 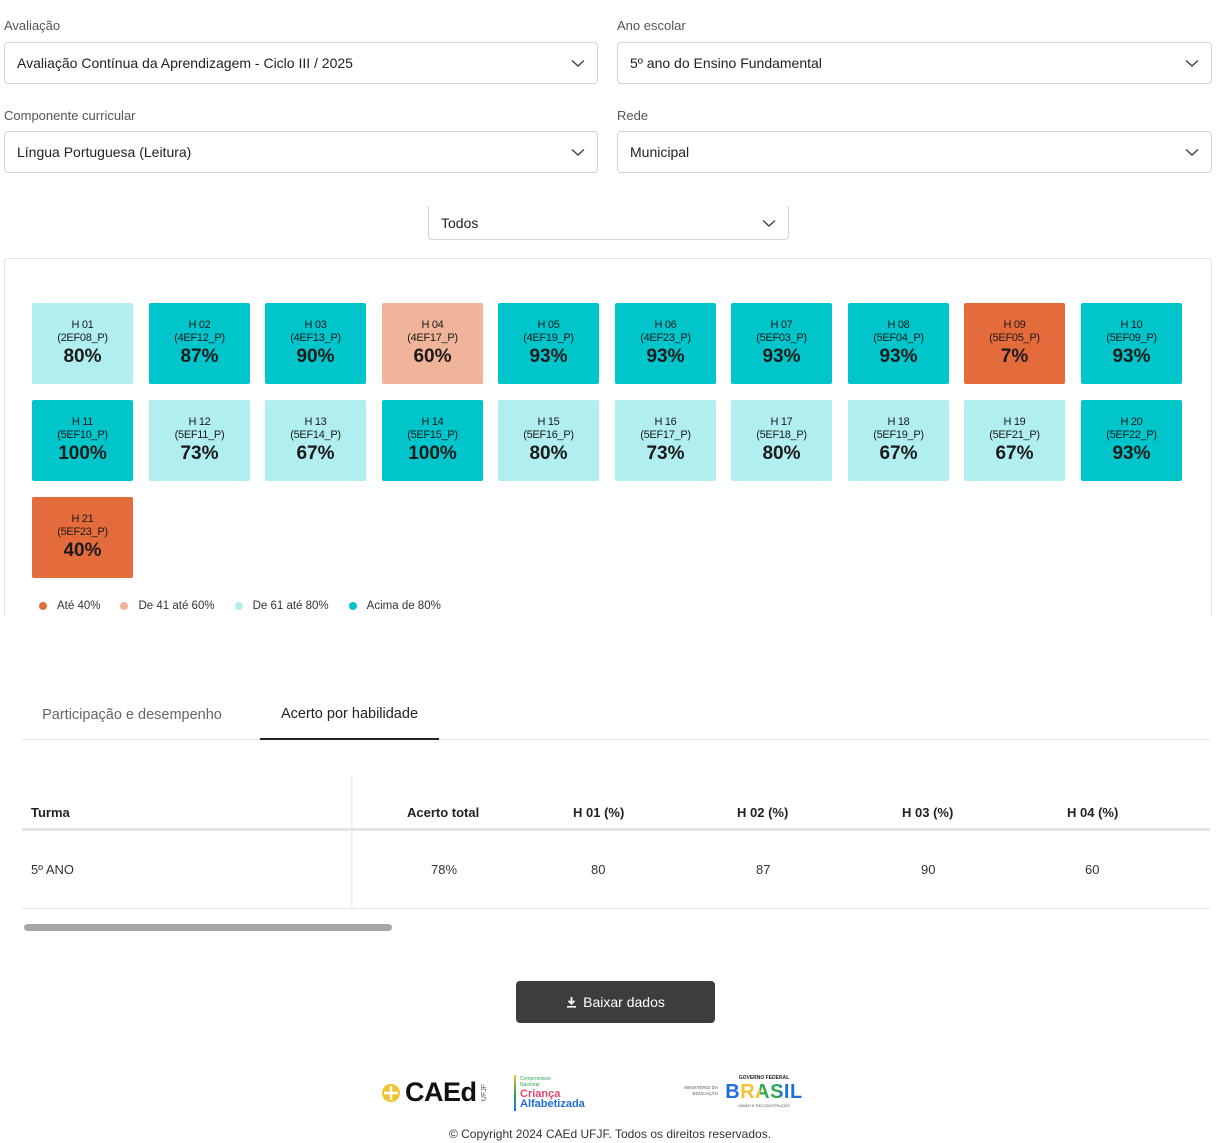 I want to click on table-cell-h01: 80, so click(x=598, y=869).